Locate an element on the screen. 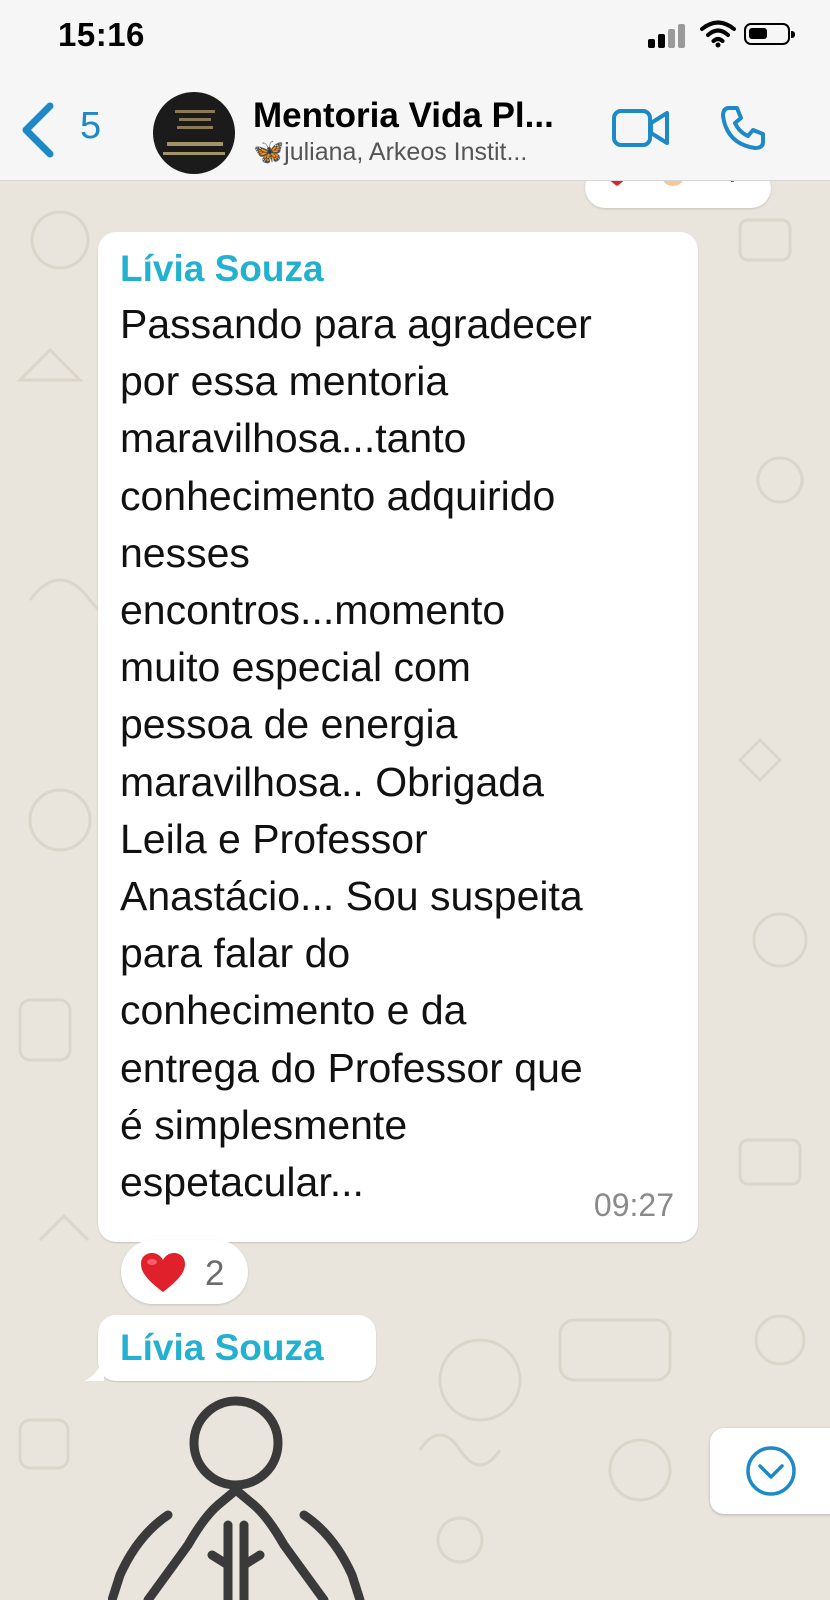 This screenshot has height=1600, width=830. back-chevron-icon is located at coordinates (38, 130).